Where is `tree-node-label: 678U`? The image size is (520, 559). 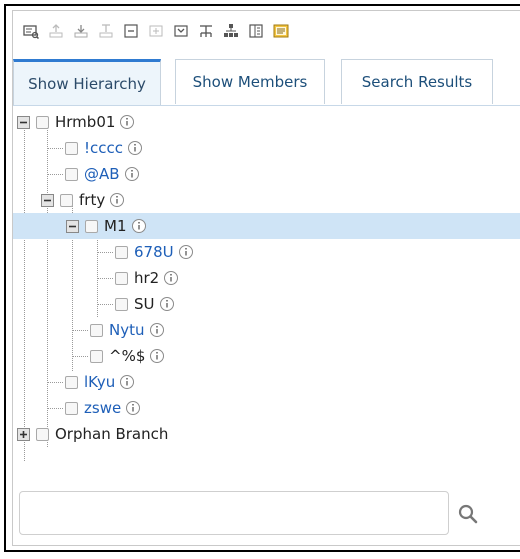
tree-node-label: 678U is located at coordinates (154, 252).